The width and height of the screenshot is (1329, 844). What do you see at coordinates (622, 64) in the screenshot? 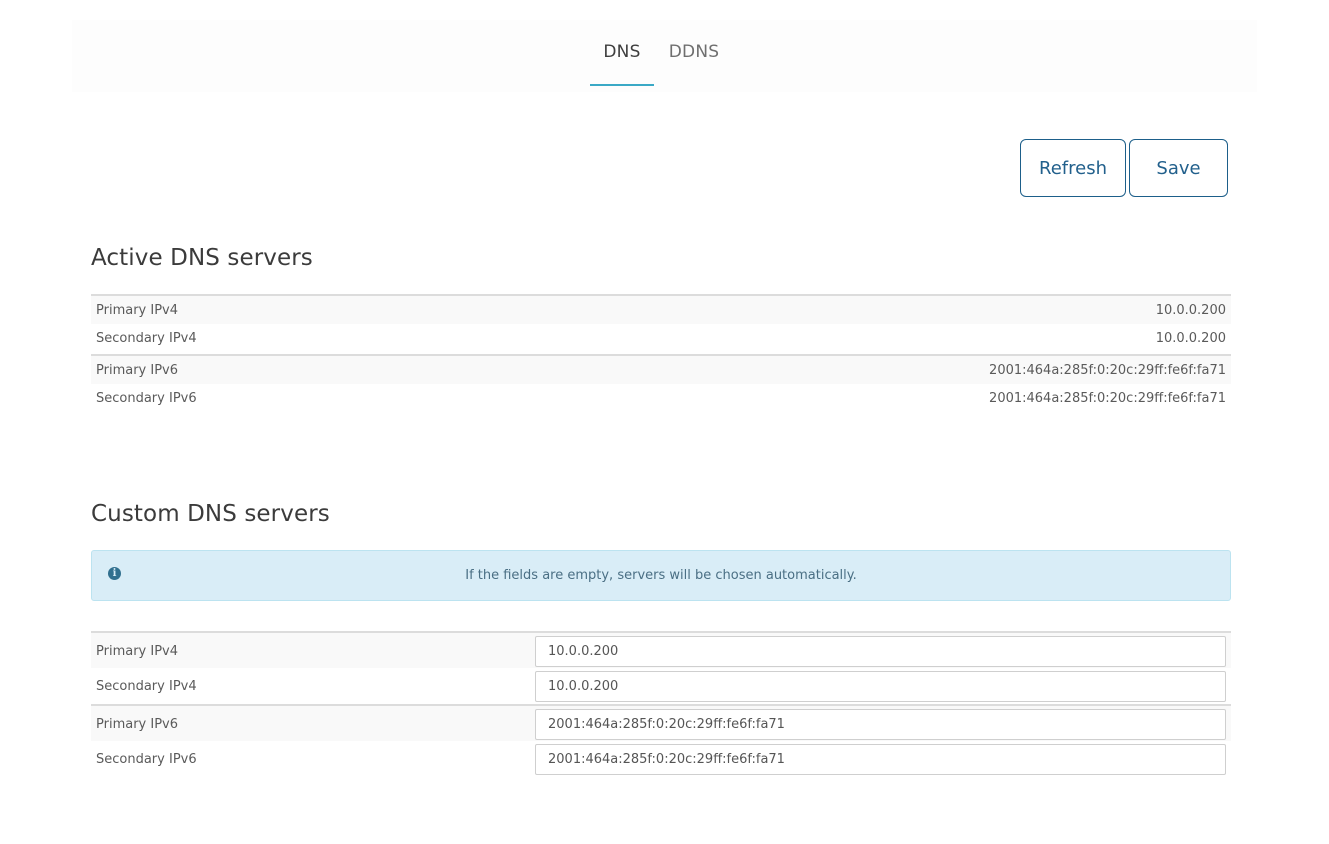
I see `tab-dns: DNS` at bounding box center [622, 64].